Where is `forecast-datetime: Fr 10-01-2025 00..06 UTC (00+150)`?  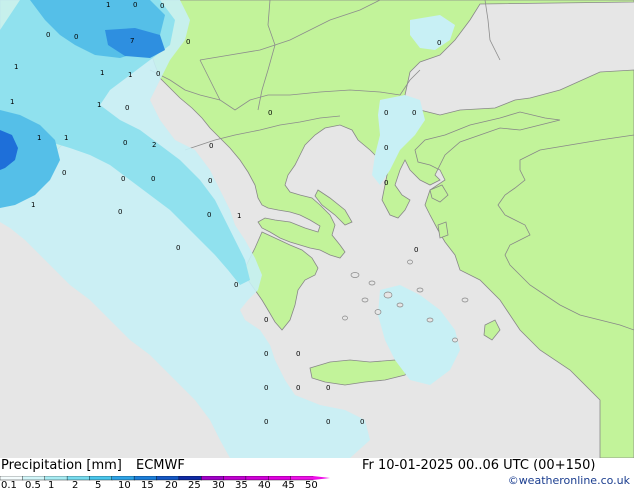
forecast-datetime: Fr 10-01-2025 00..06 UTC (00+150) is located at coordinates (479, 465).